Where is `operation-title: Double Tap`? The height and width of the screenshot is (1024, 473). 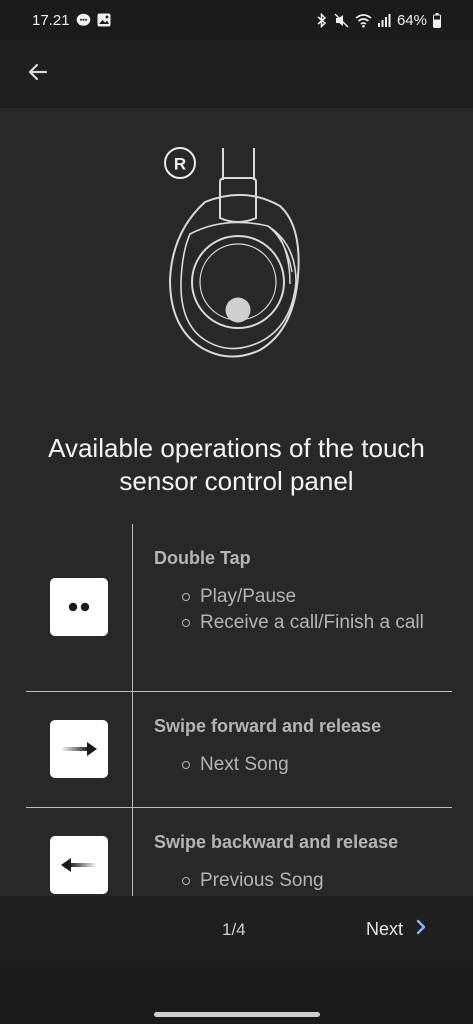
operation-title: Double Tap is located at coordinates (202, 558).